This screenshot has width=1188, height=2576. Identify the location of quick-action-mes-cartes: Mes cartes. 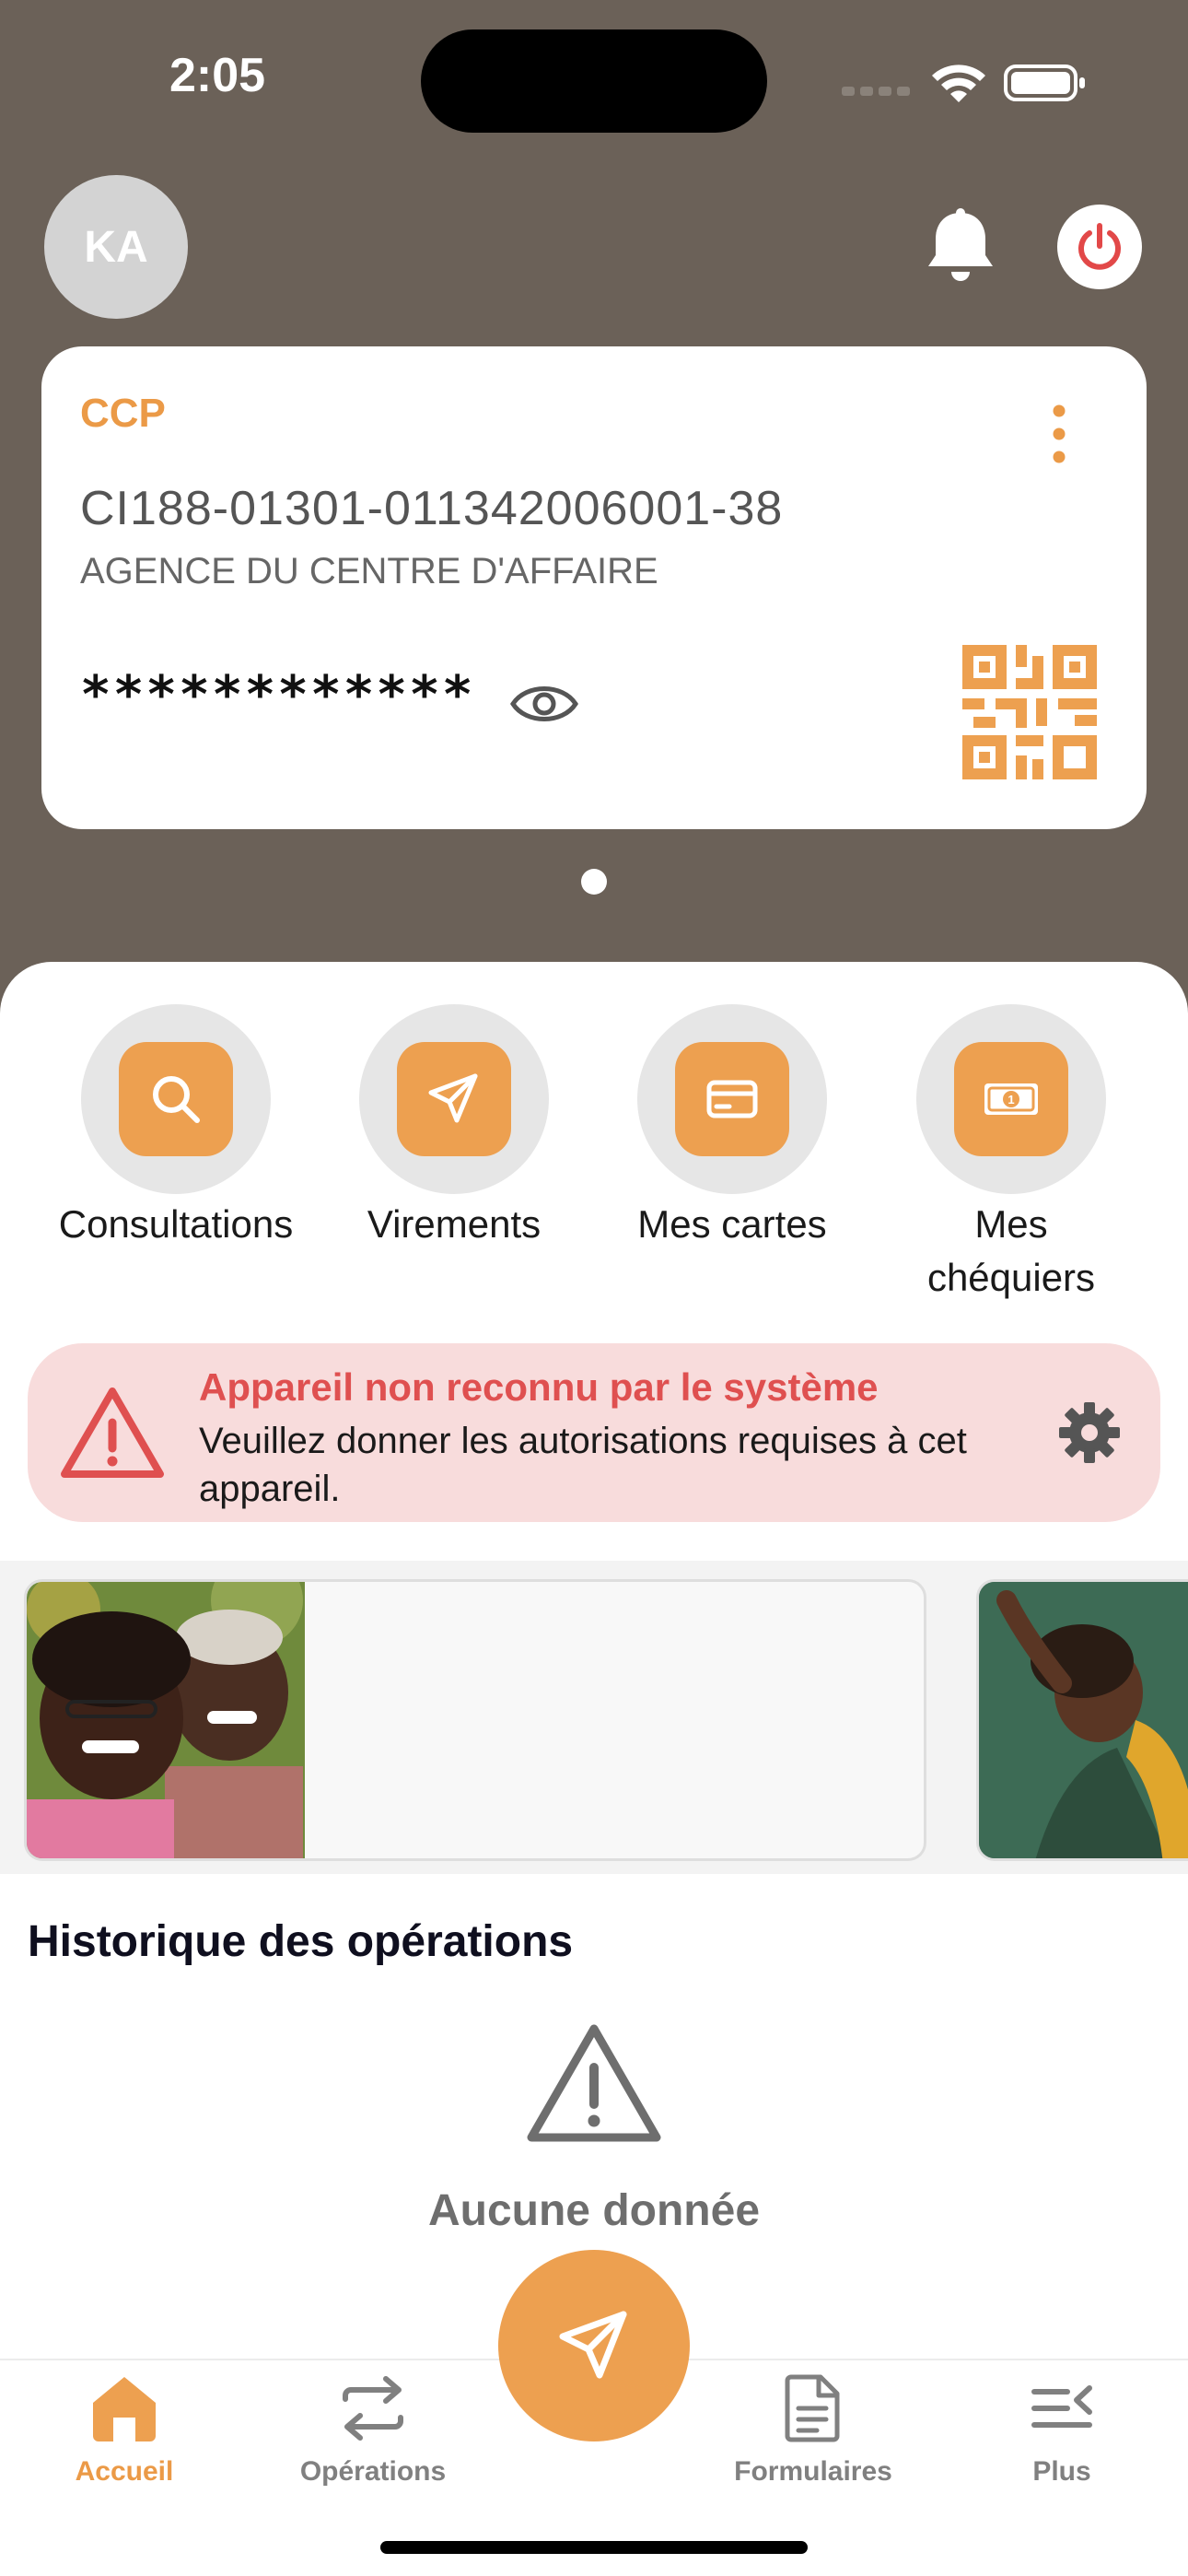
(732, 1151).